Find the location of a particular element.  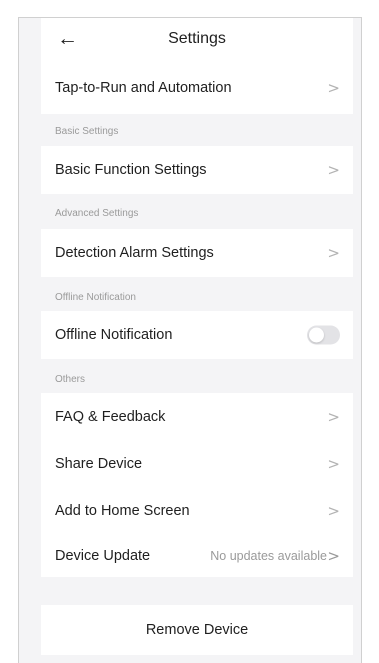

tap-to-run-automation-row: Tap-to-Run and Automation > is located at coordinates (197, 88).